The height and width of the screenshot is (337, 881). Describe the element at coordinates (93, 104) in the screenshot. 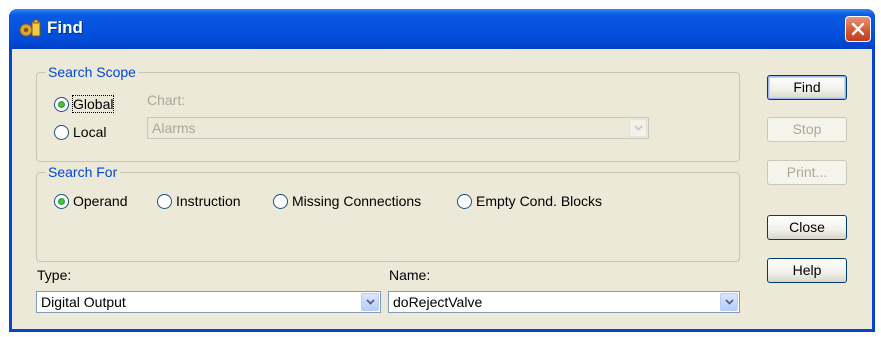

I see `radio-global-label: Global` at that location.